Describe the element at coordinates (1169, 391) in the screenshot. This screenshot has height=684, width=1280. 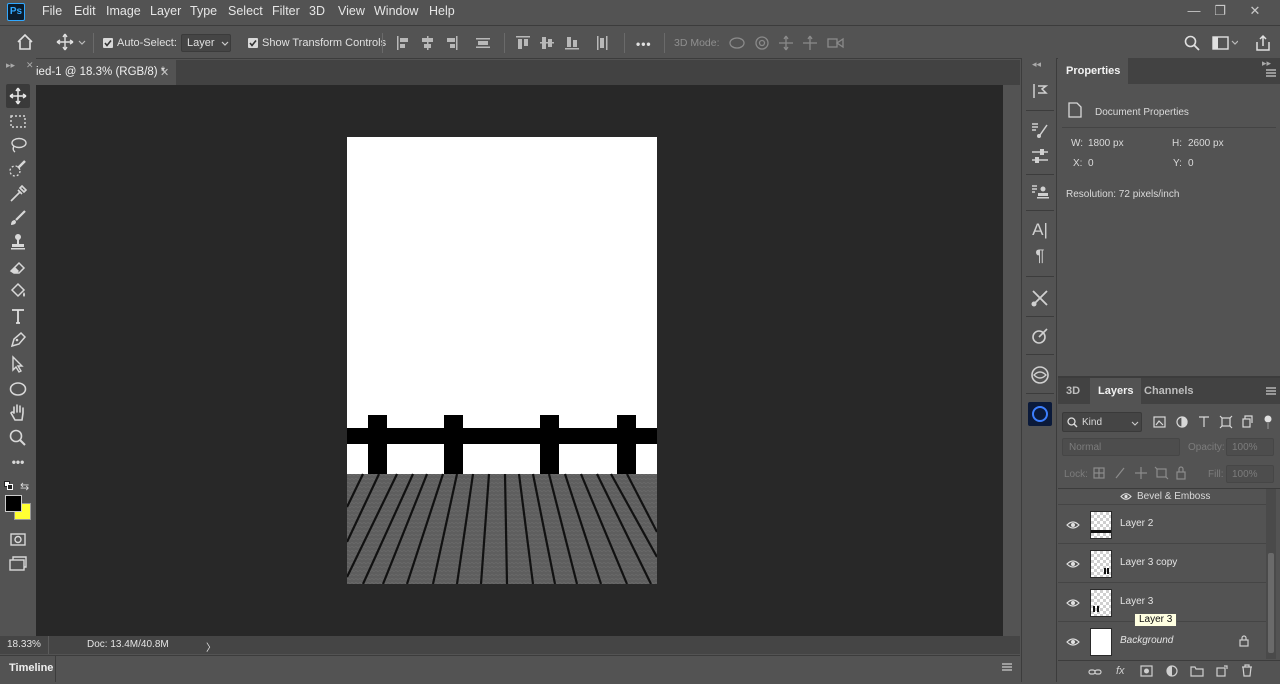
I see `tab-channels: Channels` at that location.